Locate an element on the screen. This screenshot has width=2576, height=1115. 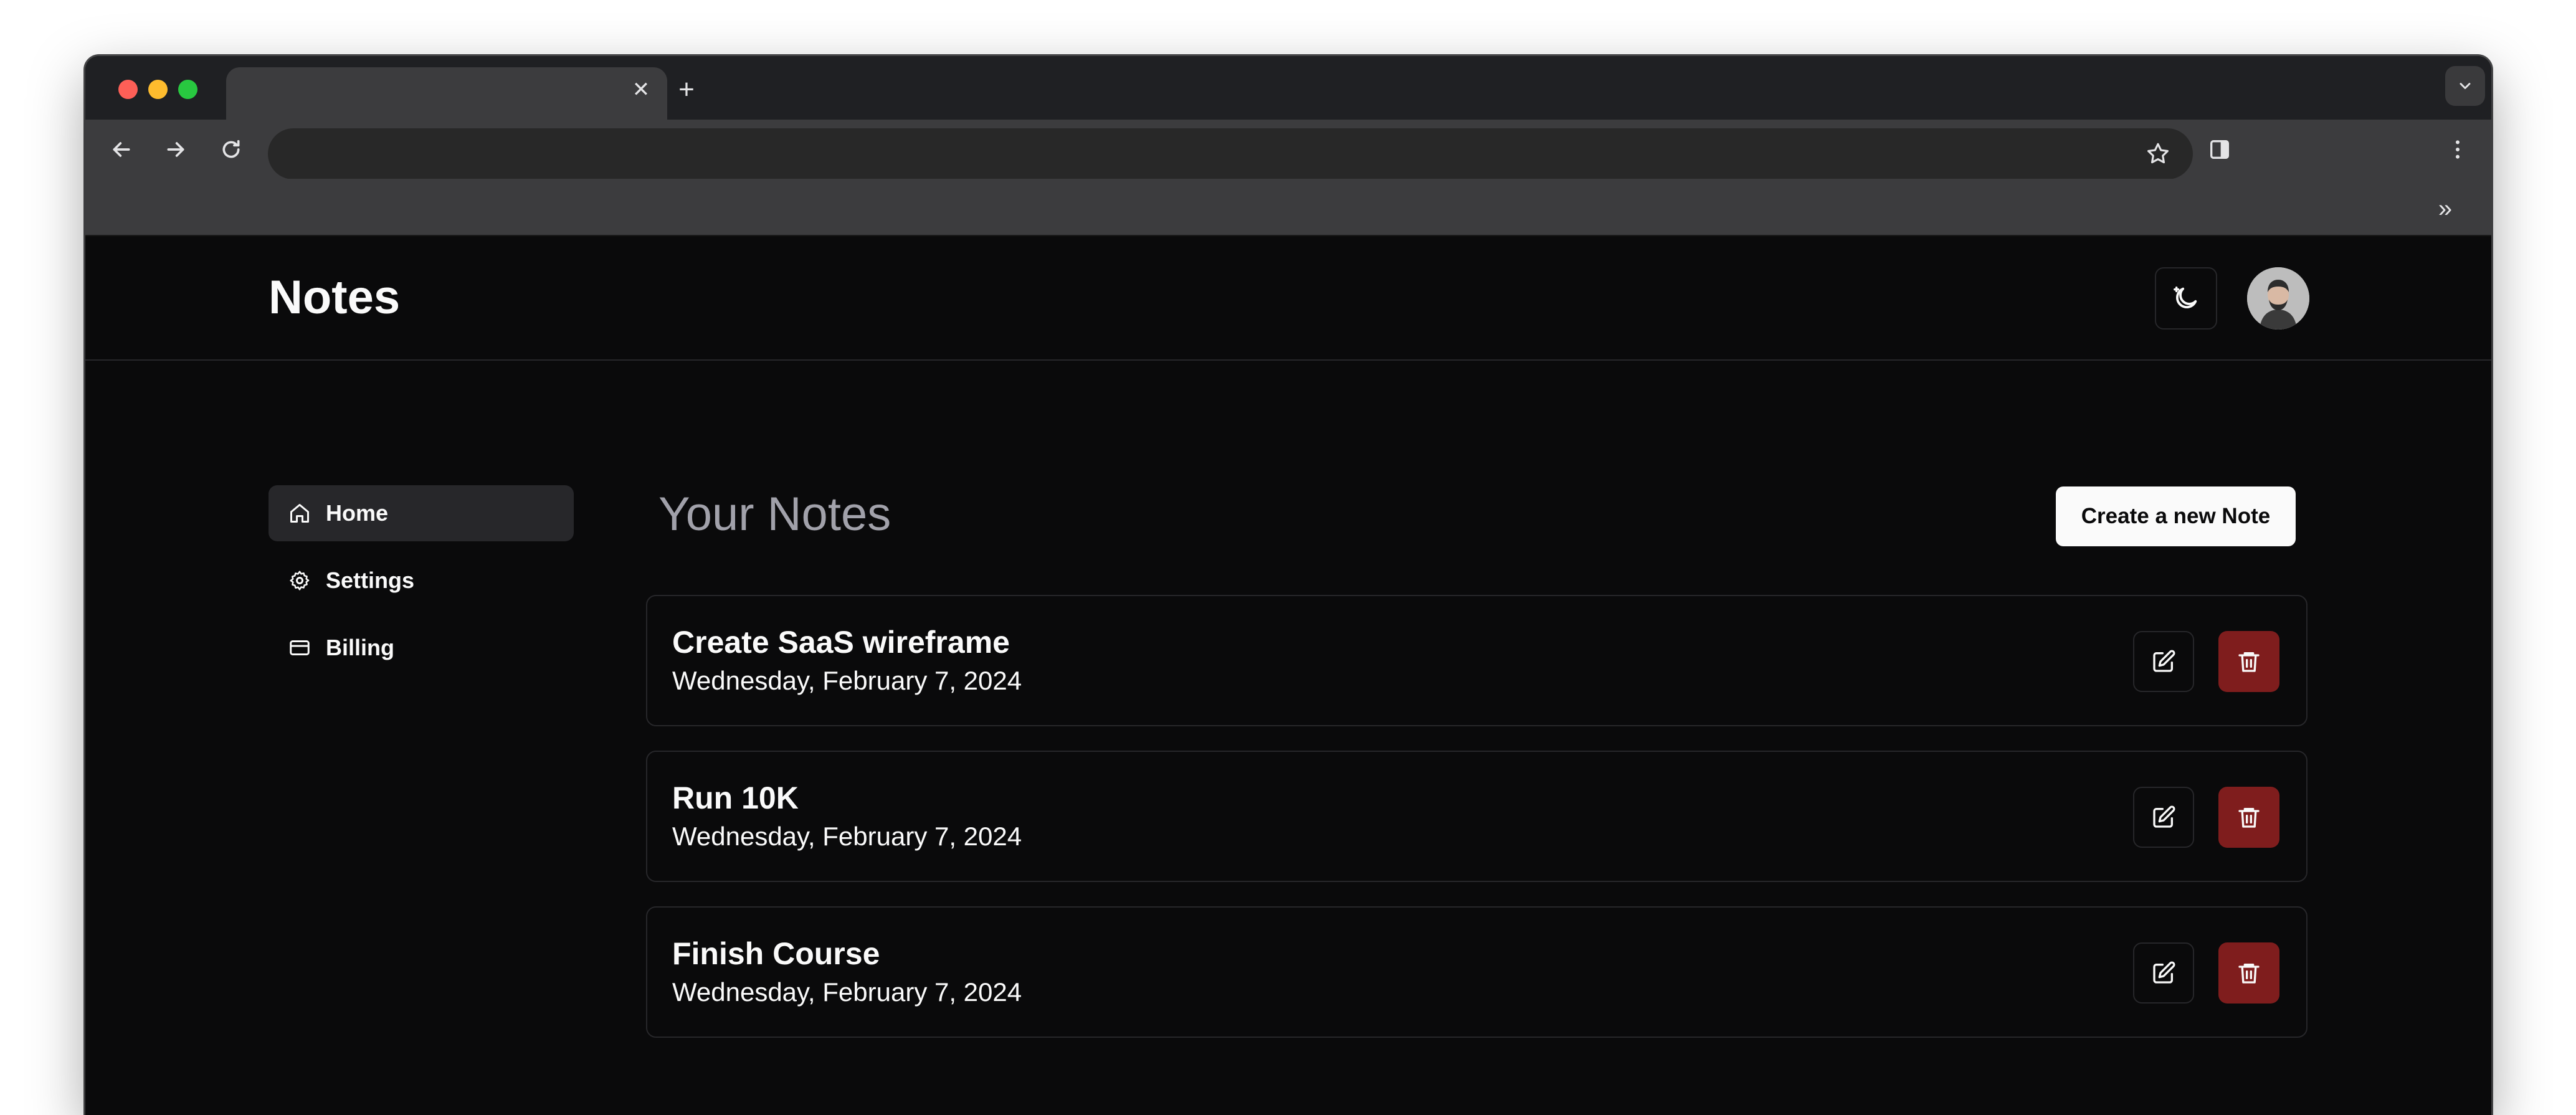
bookmark-star-button is located at coordinates (2158, 154).